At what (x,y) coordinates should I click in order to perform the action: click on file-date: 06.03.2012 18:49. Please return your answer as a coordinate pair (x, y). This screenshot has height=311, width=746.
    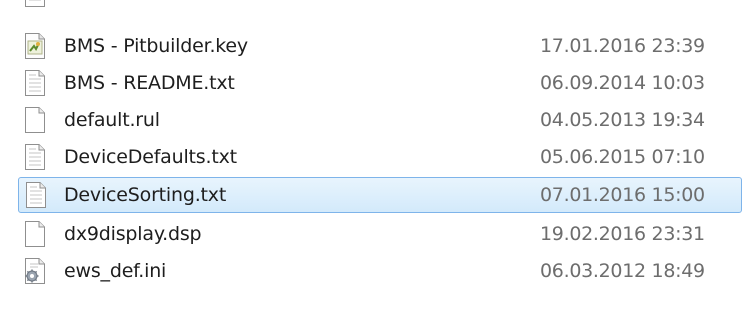
    Looking at the image, I should click on (622, 271).